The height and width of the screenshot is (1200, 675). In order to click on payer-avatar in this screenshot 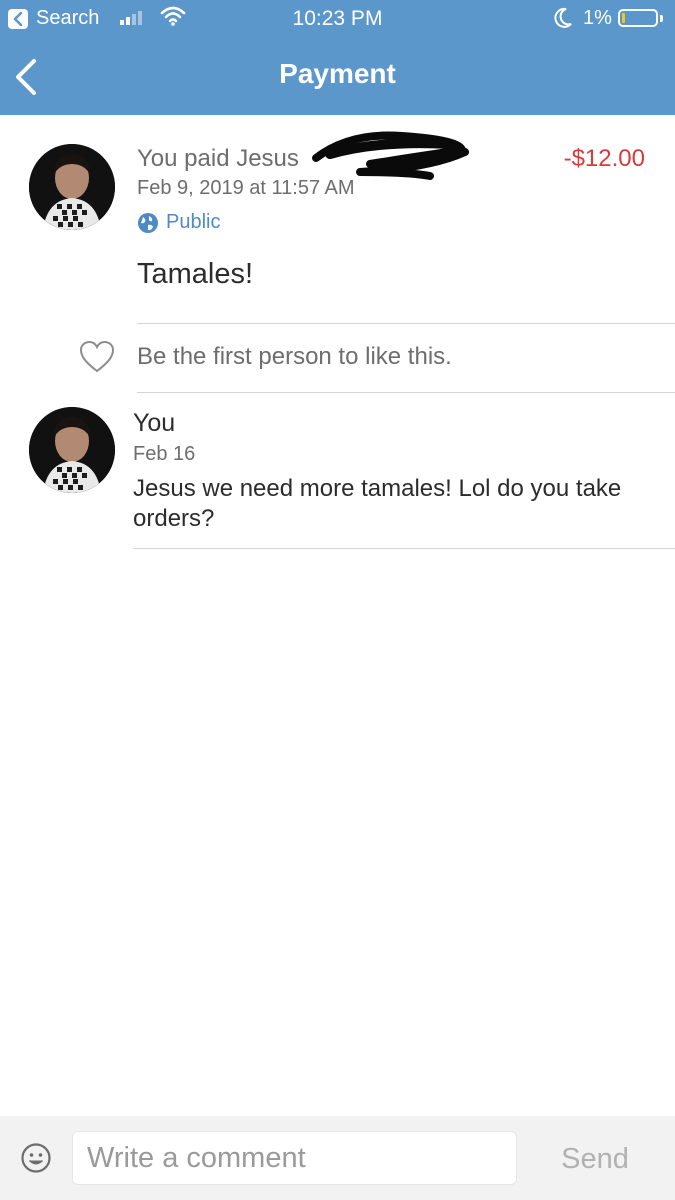, I will do `click(72, 187)`.